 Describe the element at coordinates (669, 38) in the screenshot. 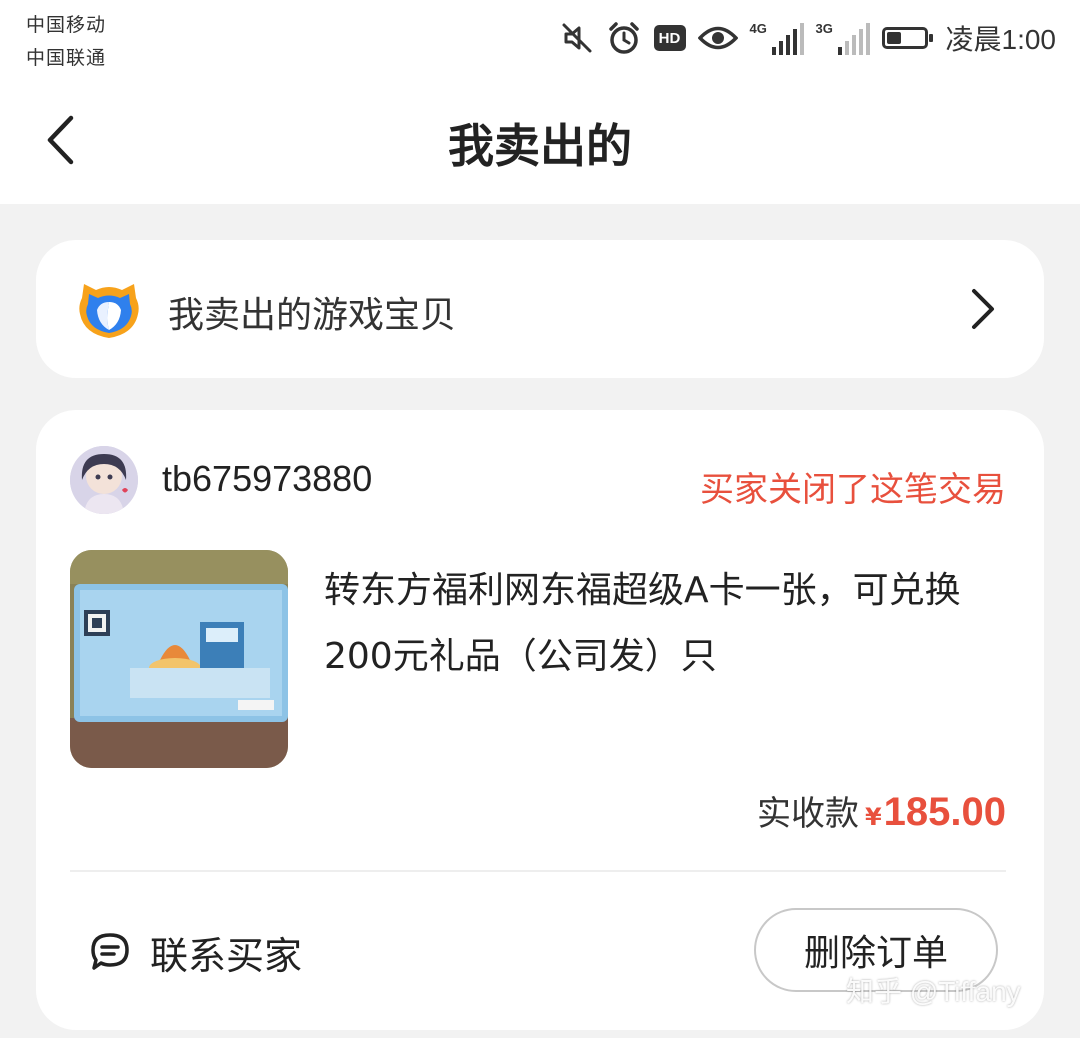

I see `hd-icon: HD` at that location.